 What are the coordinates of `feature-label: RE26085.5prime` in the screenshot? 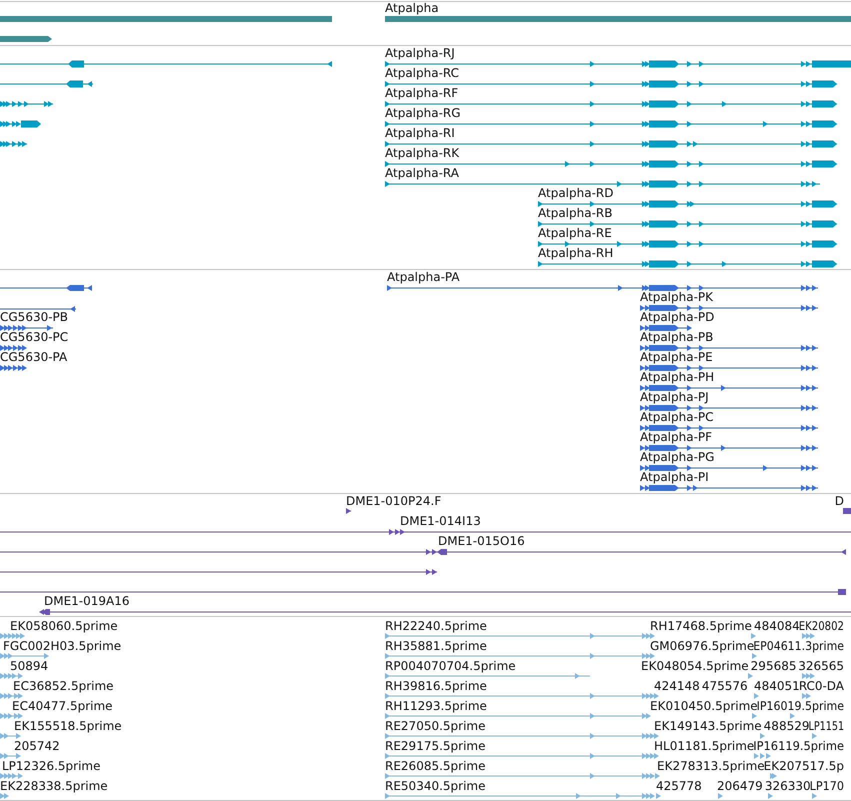 It's located at (435, 766).